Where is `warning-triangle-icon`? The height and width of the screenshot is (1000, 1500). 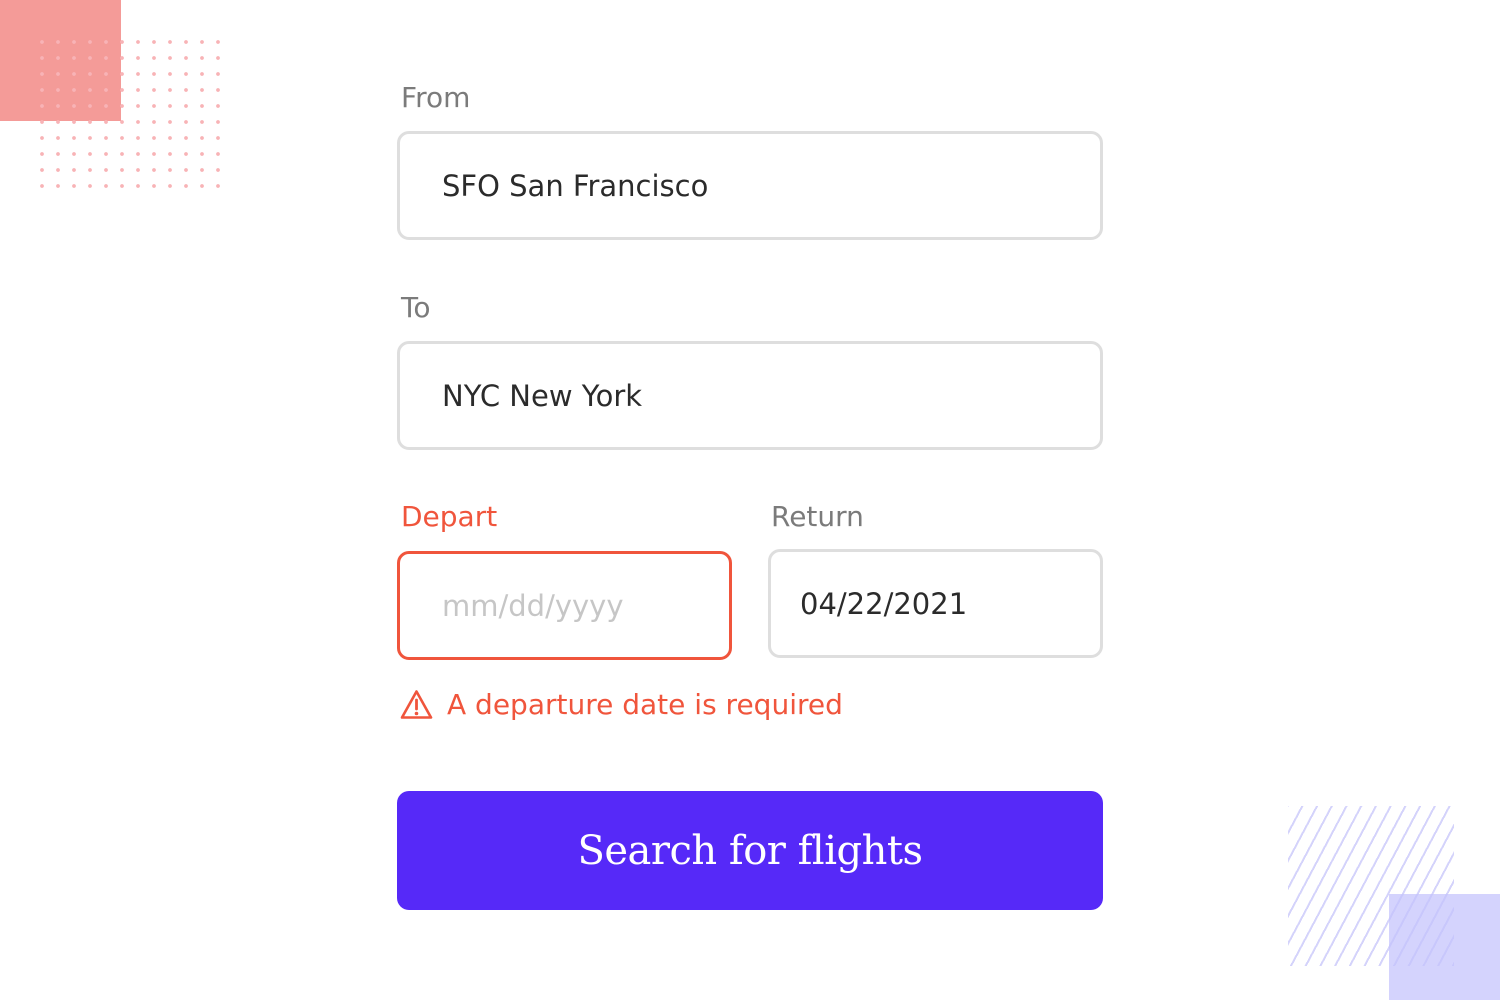
warning-triangle-icon is located at coordinates (416, 704).